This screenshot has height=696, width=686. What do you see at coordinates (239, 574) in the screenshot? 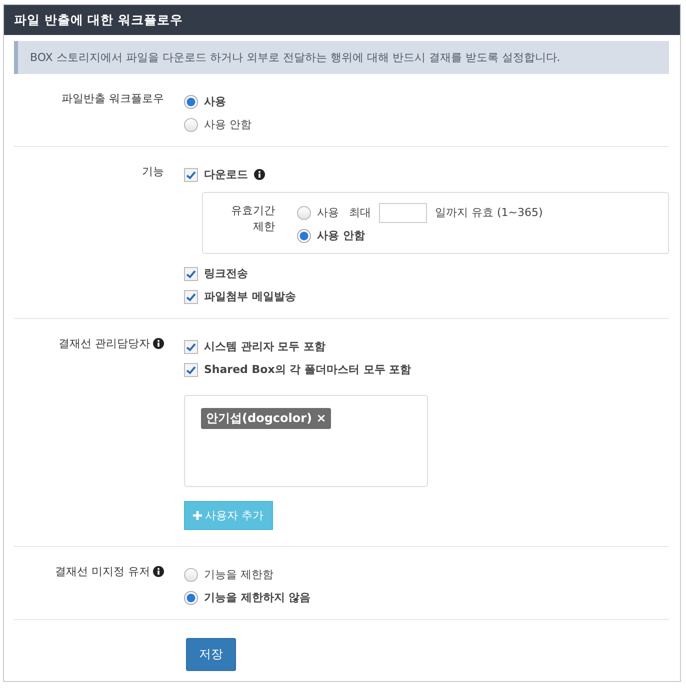
I see `option-label: 기능을 제한함` at bounding box center [239, 574].